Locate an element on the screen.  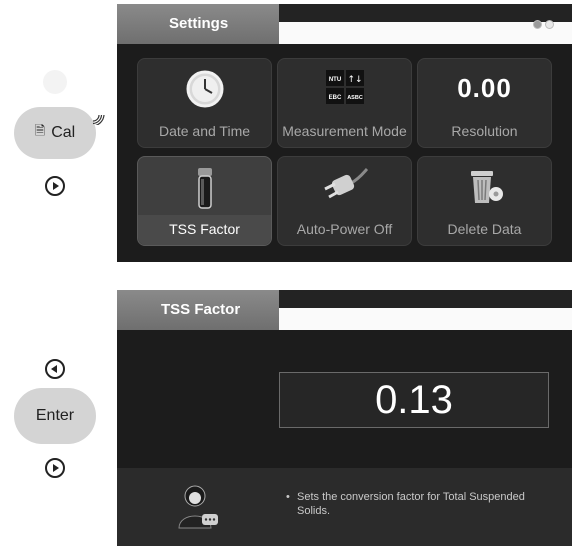
tile-measurement-mode: NTU ↑↓ EBC ASBC Measurement Mode is located at coordinates (344, 103).